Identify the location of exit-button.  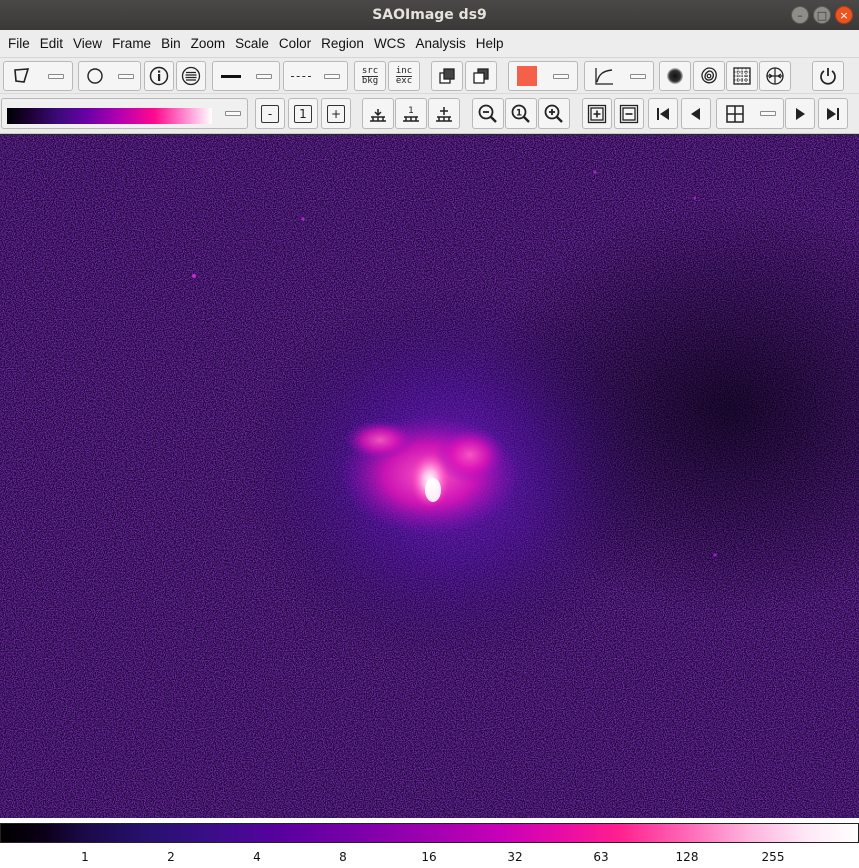
(828, 76).